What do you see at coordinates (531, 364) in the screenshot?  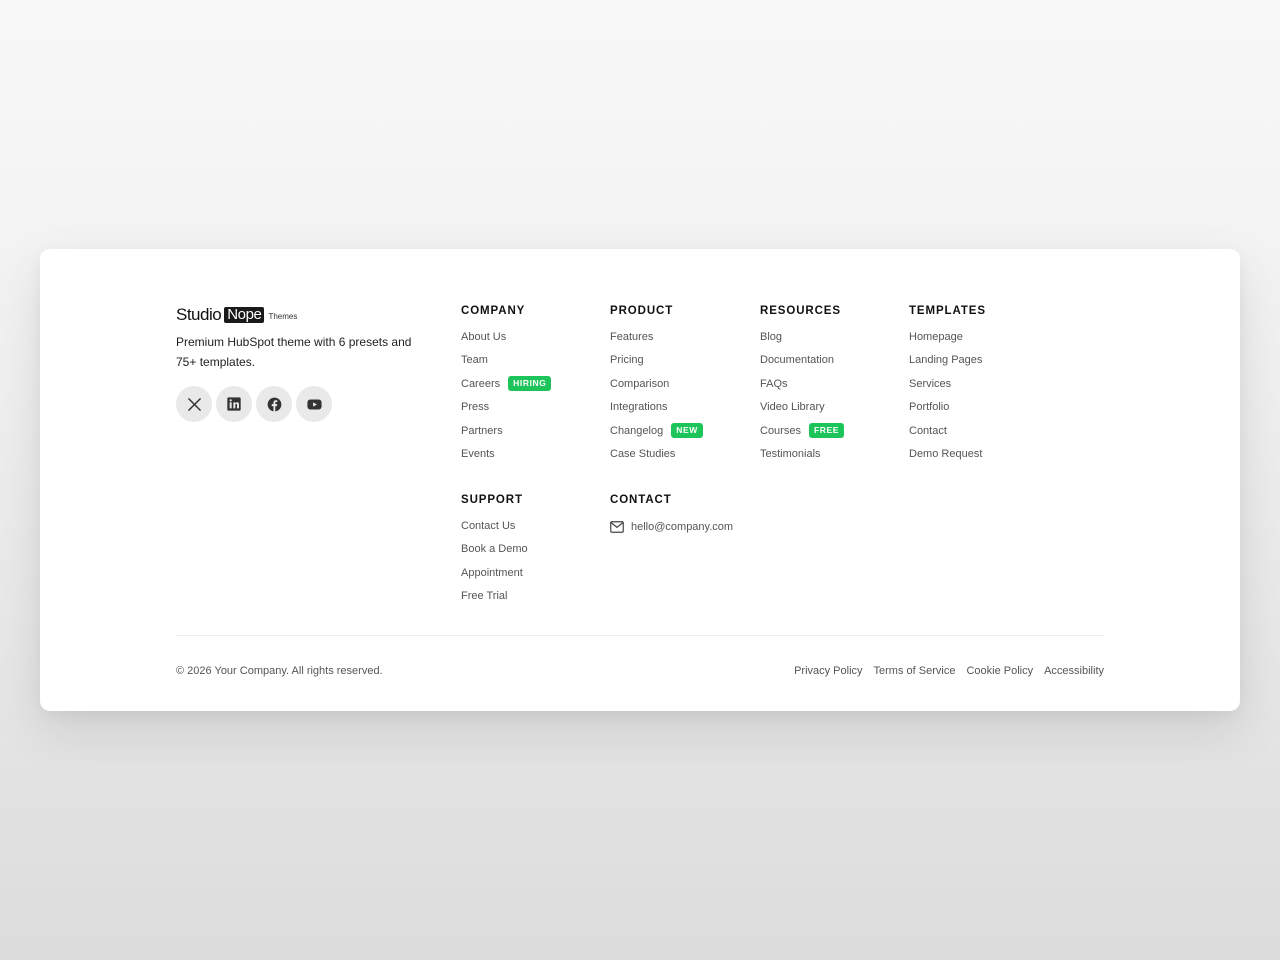 I see `list-item: Team` at bounding box center [531, 364].